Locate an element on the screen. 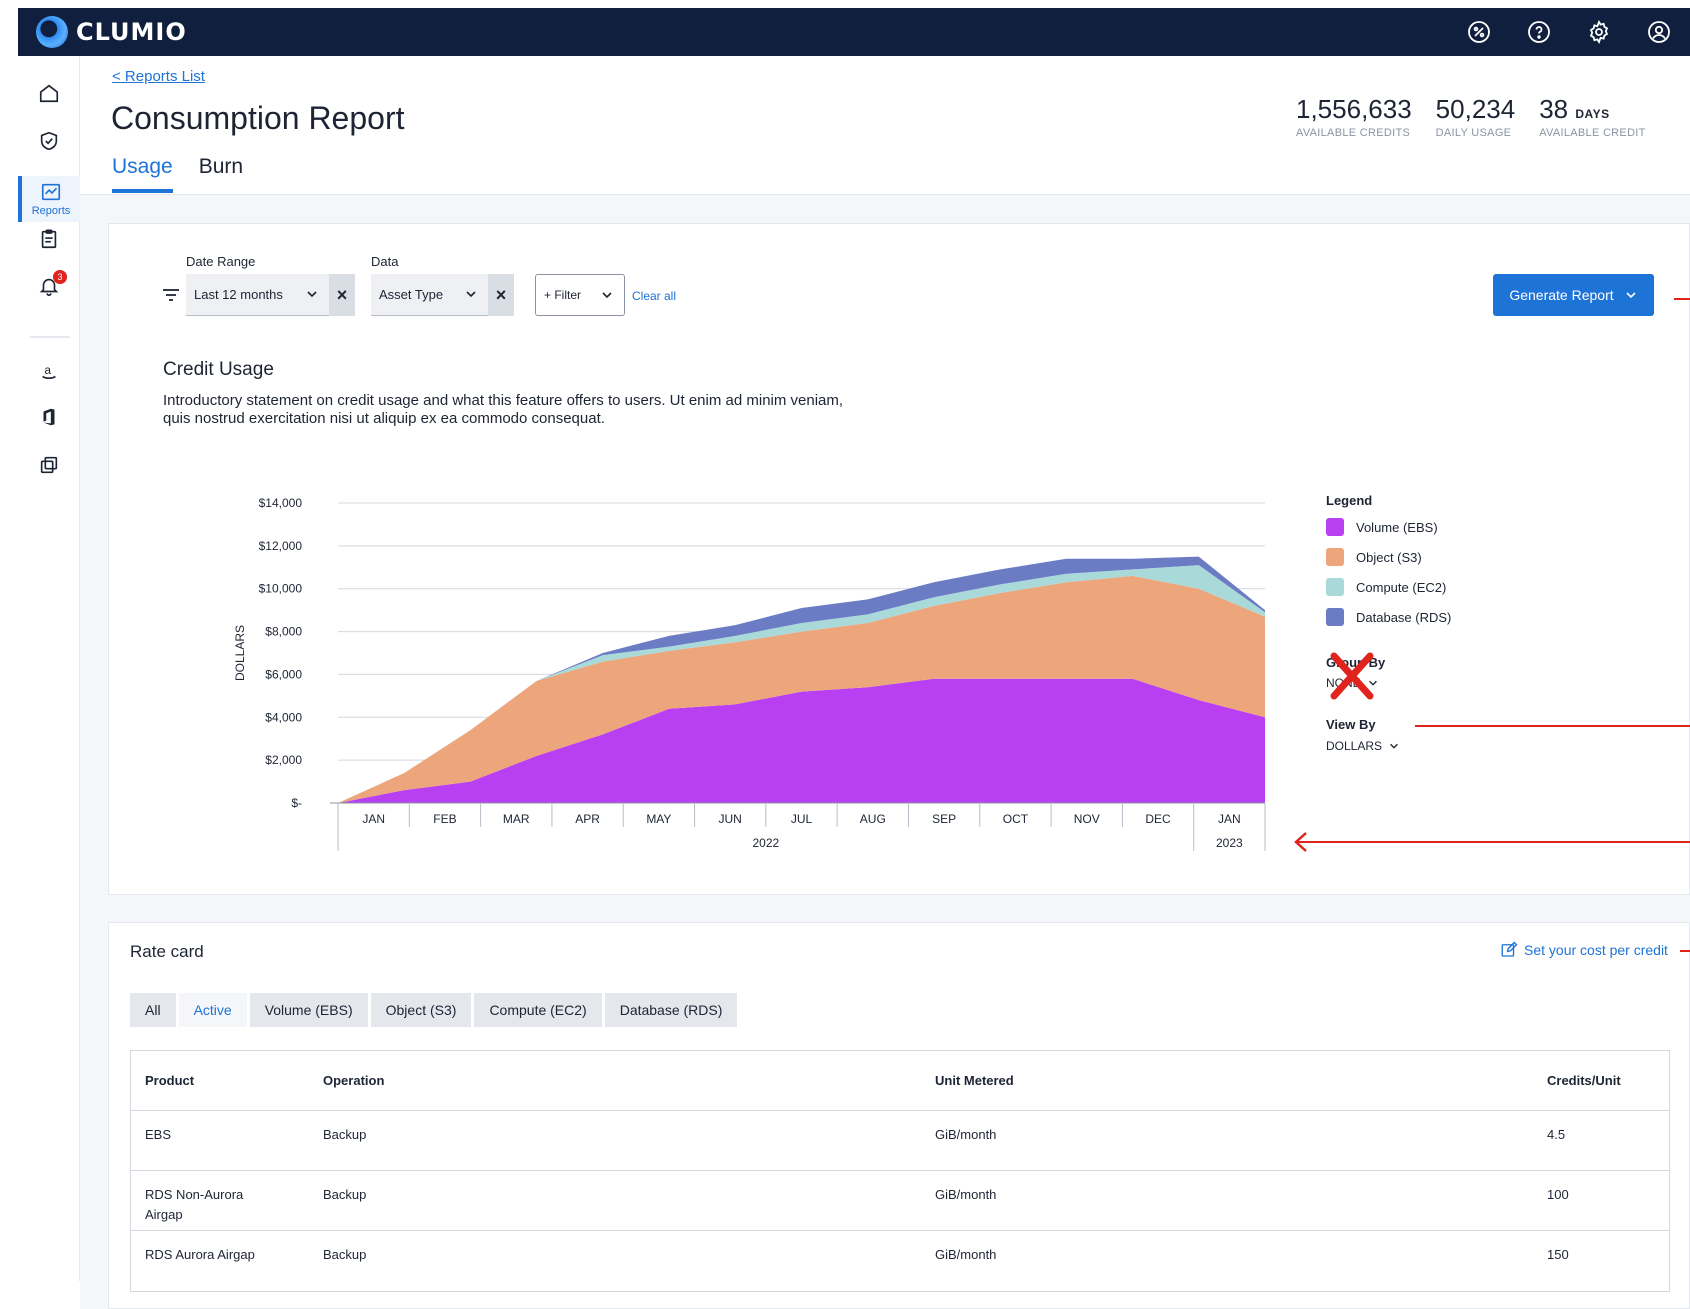 The height and width of the screenshot is (1309, 1690). cell-credits-unit: 150 is located at coordinates (1558, 1254).